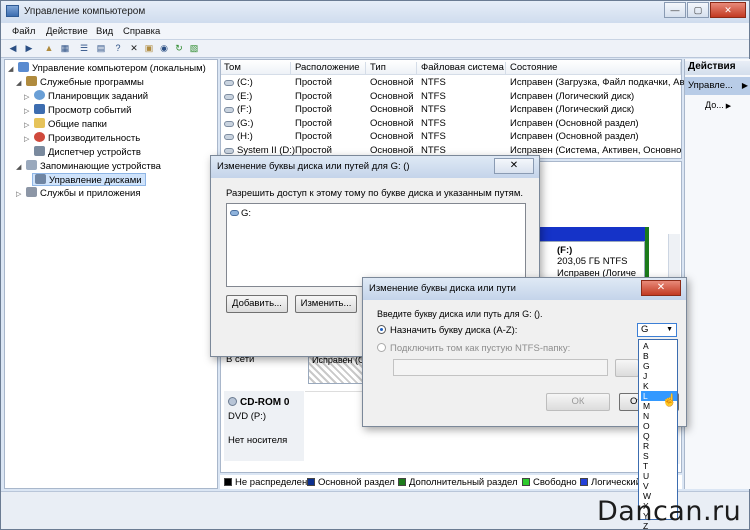 The width and height of the screenshot is (750, 530). I want to click on radio-selected-icon, so click(381, 329).